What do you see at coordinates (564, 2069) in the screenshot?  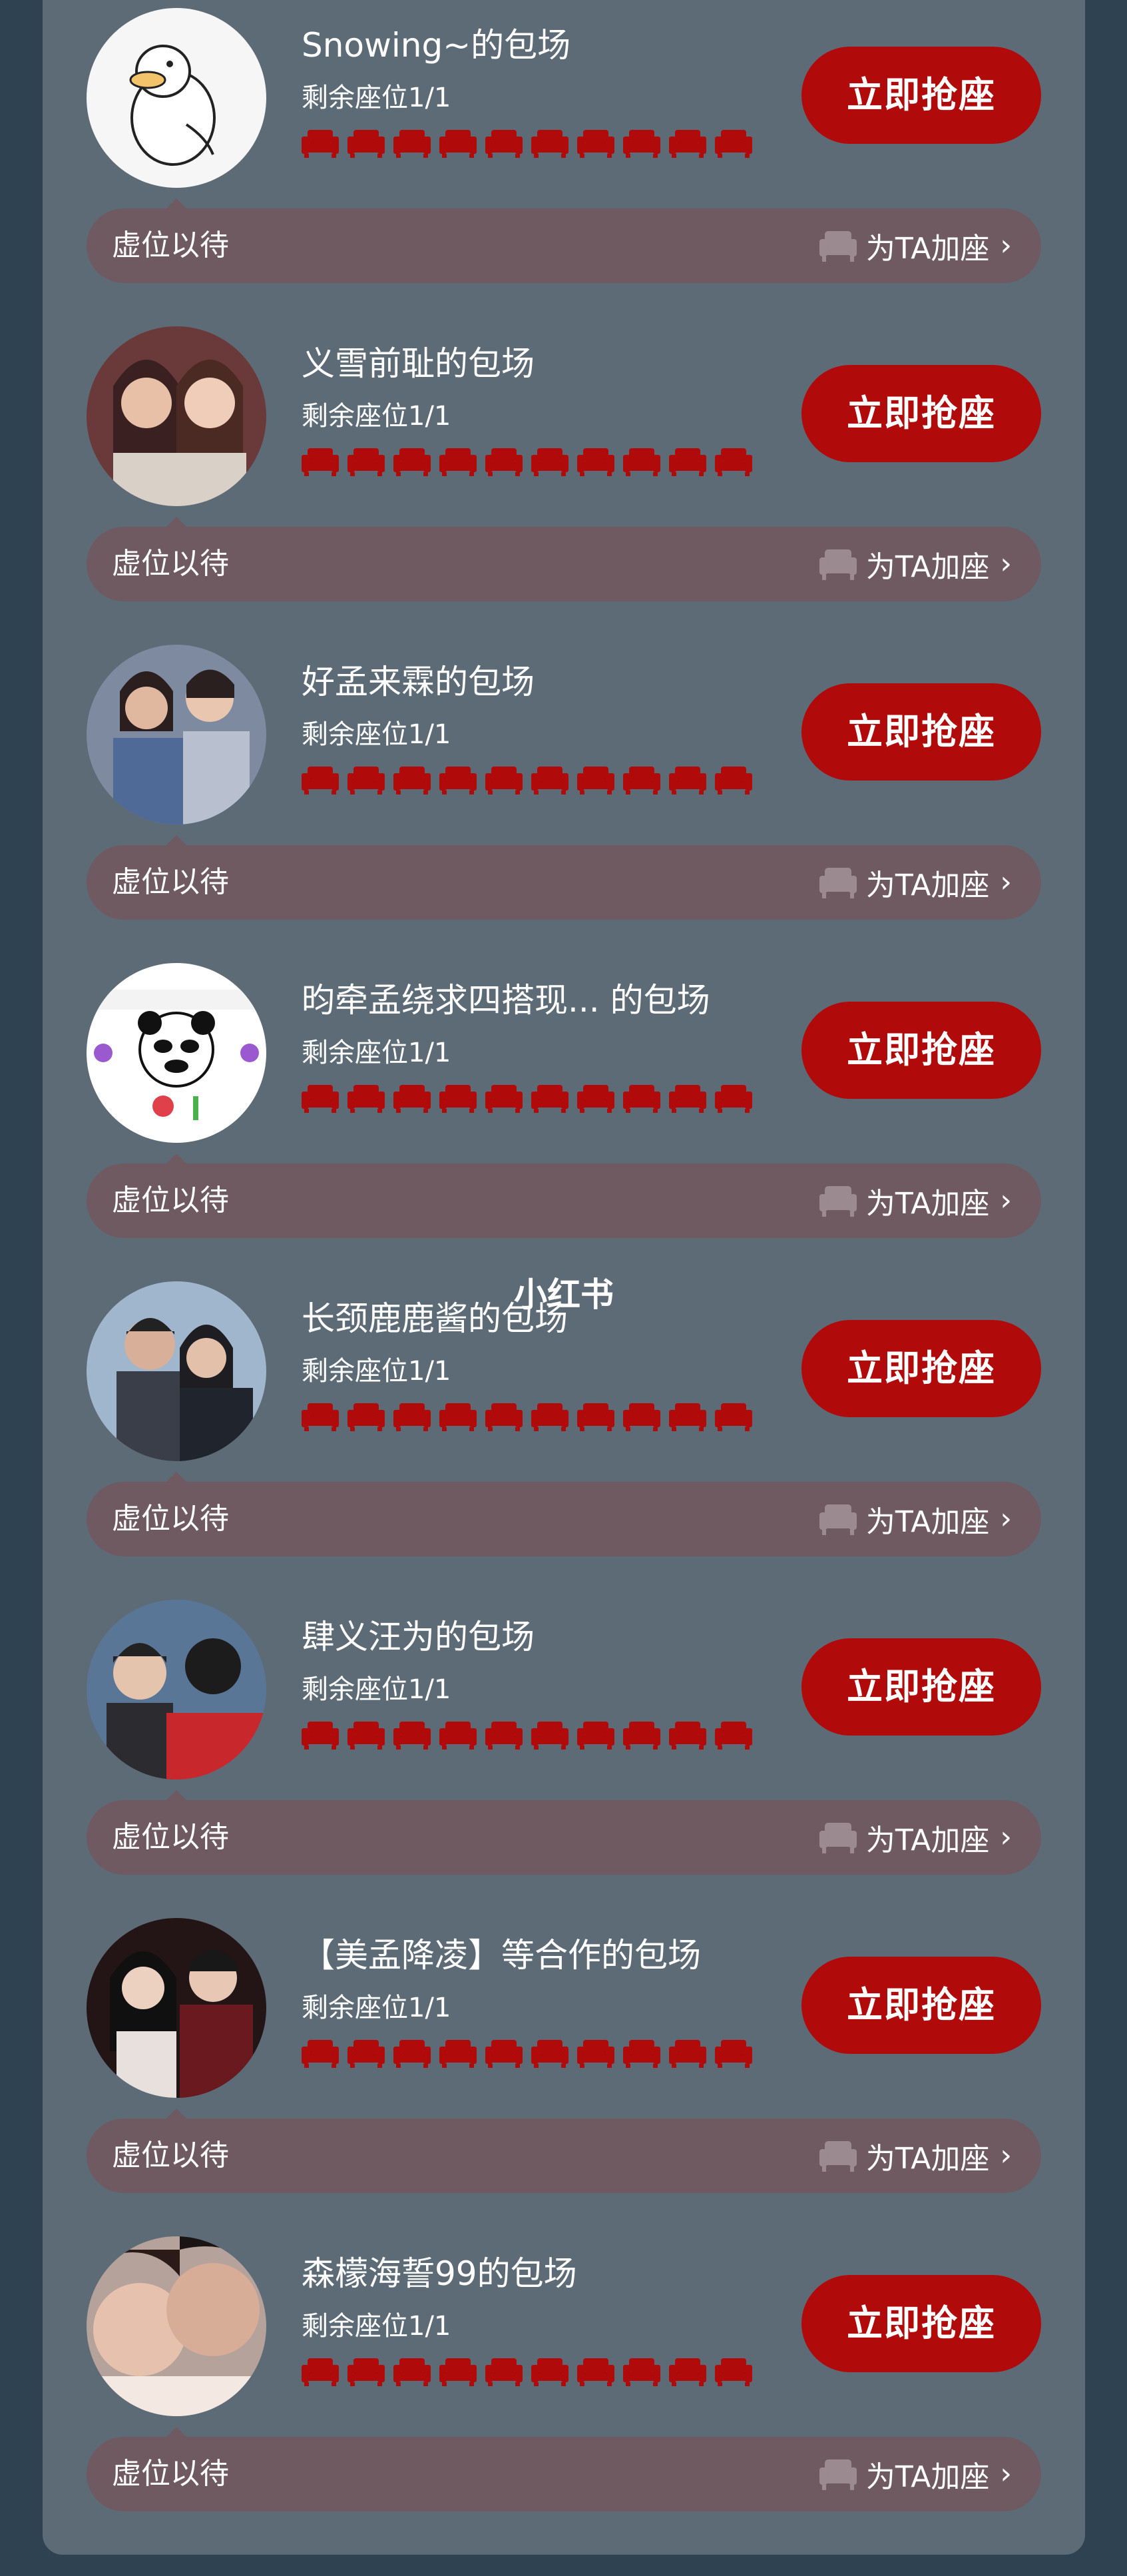 I see `room-card: 【美孟降凌】等合作的包场 剩余座位1/1 立即抢座 虚位以待 为TA加座 ›` at bounding box center [564, 2069].